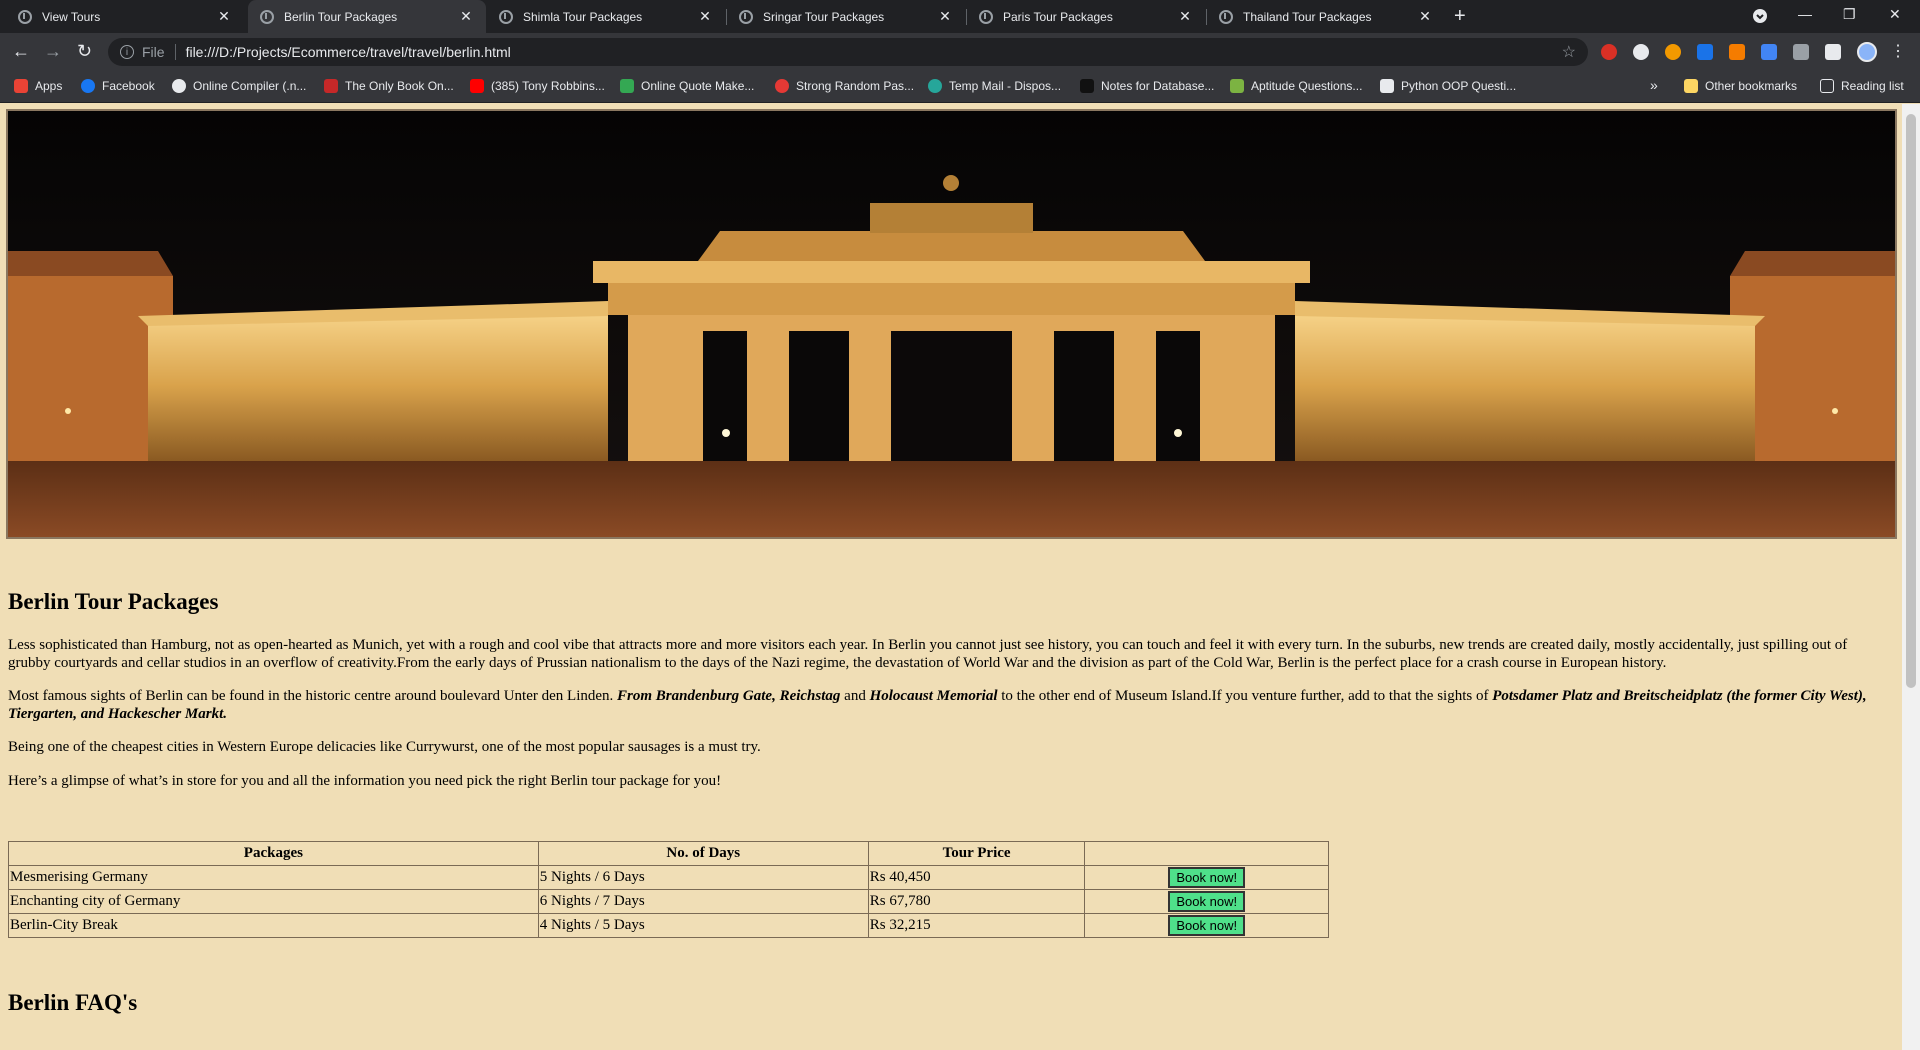 The height and width of the screenshot is (1050, 1920). Describe the element at coordinates (84, 51) in the screenshot. I see `reload-icon: ↻` at that location.